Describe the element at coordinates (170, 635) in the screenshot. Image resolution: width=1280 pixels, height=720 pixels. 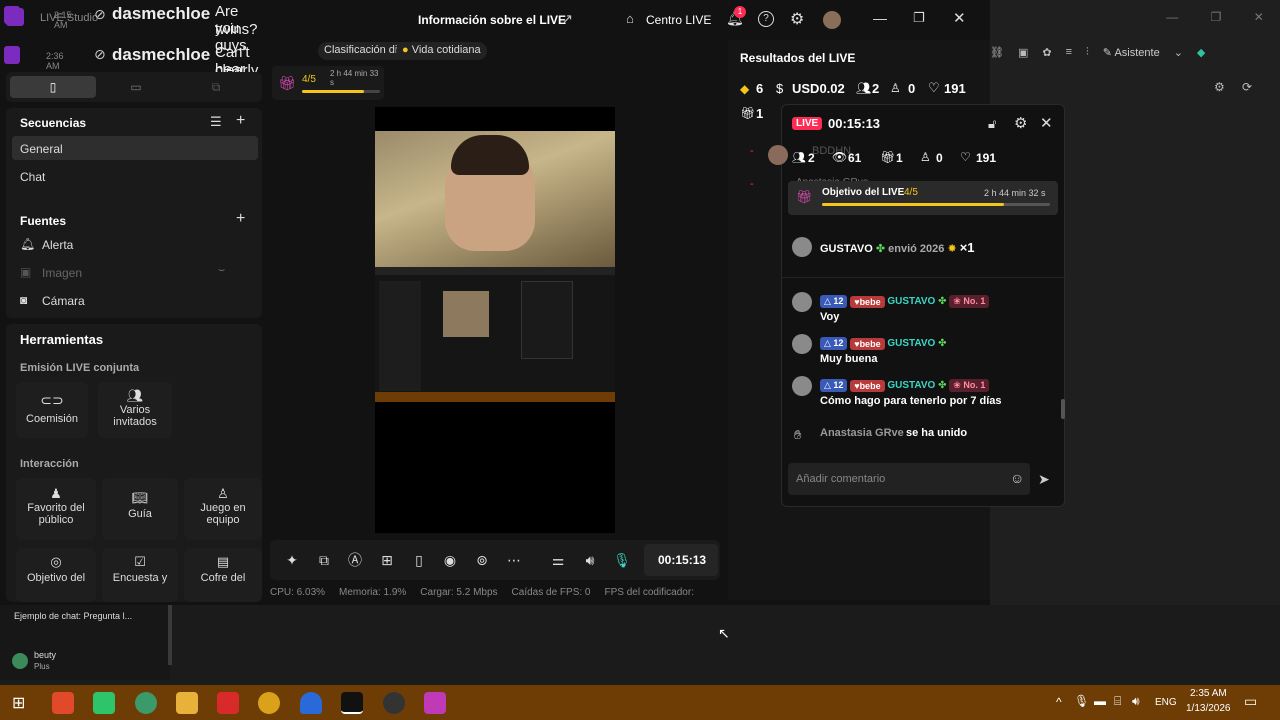
I see `scrollbar` at that location.